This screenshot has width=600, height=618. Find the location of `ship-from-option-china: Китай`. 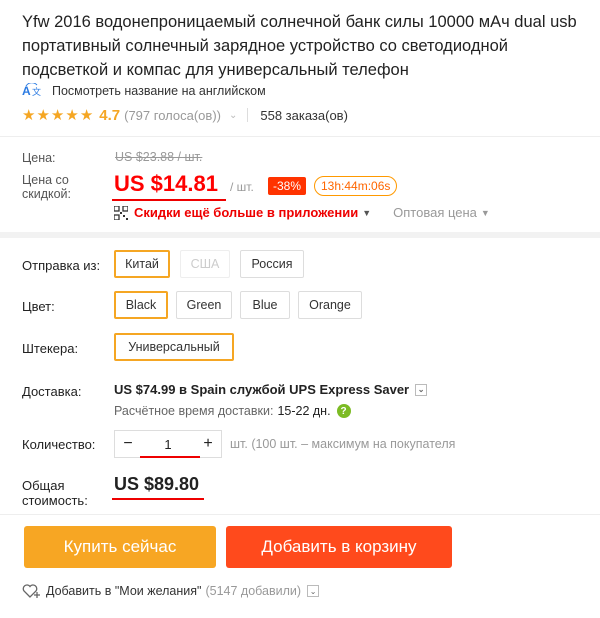

ship-from-option-china: Китай is located at coordinates (142, 264).